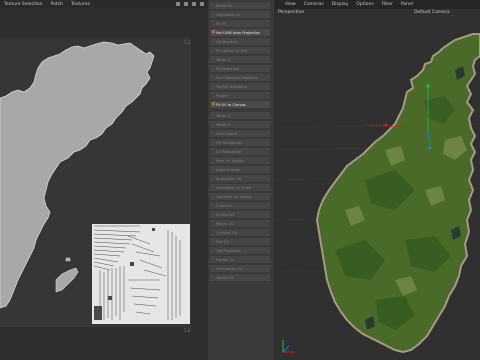 The height and width of the screenshot is (360, 480). What do you see at coordinates (240, 15) in the screenshot?
I see `command-normalize-uv: Normalize UV` at bounding box center [240, 15].